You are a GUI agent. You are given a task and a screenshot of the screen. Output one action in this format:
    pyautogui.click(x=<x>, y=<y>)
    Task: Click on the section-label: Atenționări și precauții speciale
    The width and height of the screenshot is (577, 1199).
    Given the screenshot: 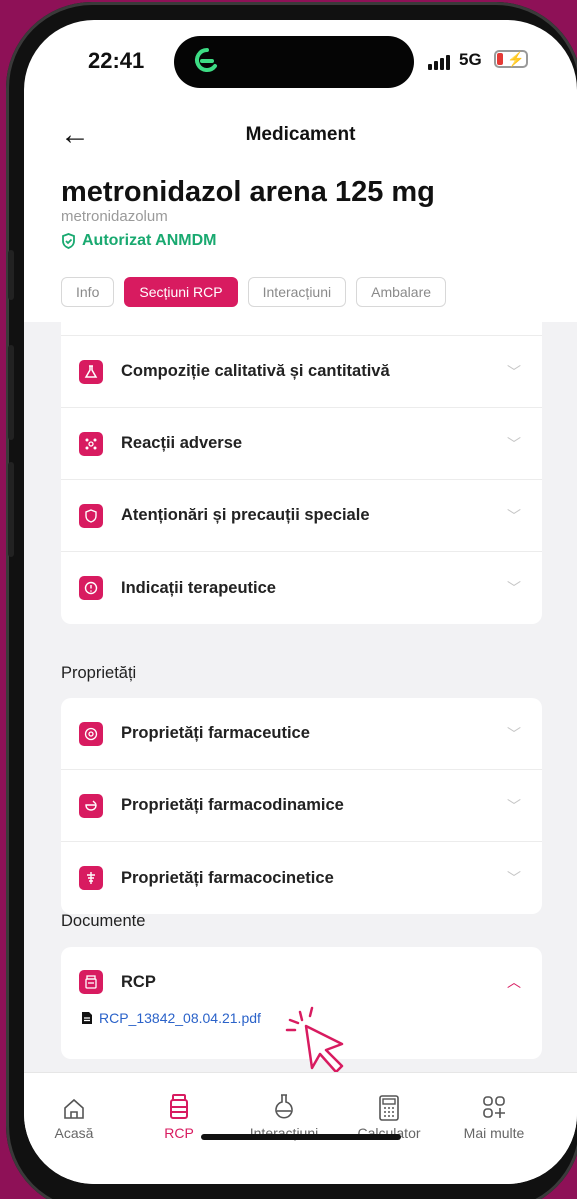 What is the action you would take?
    pyautogui.click(x=245, y=515)
    